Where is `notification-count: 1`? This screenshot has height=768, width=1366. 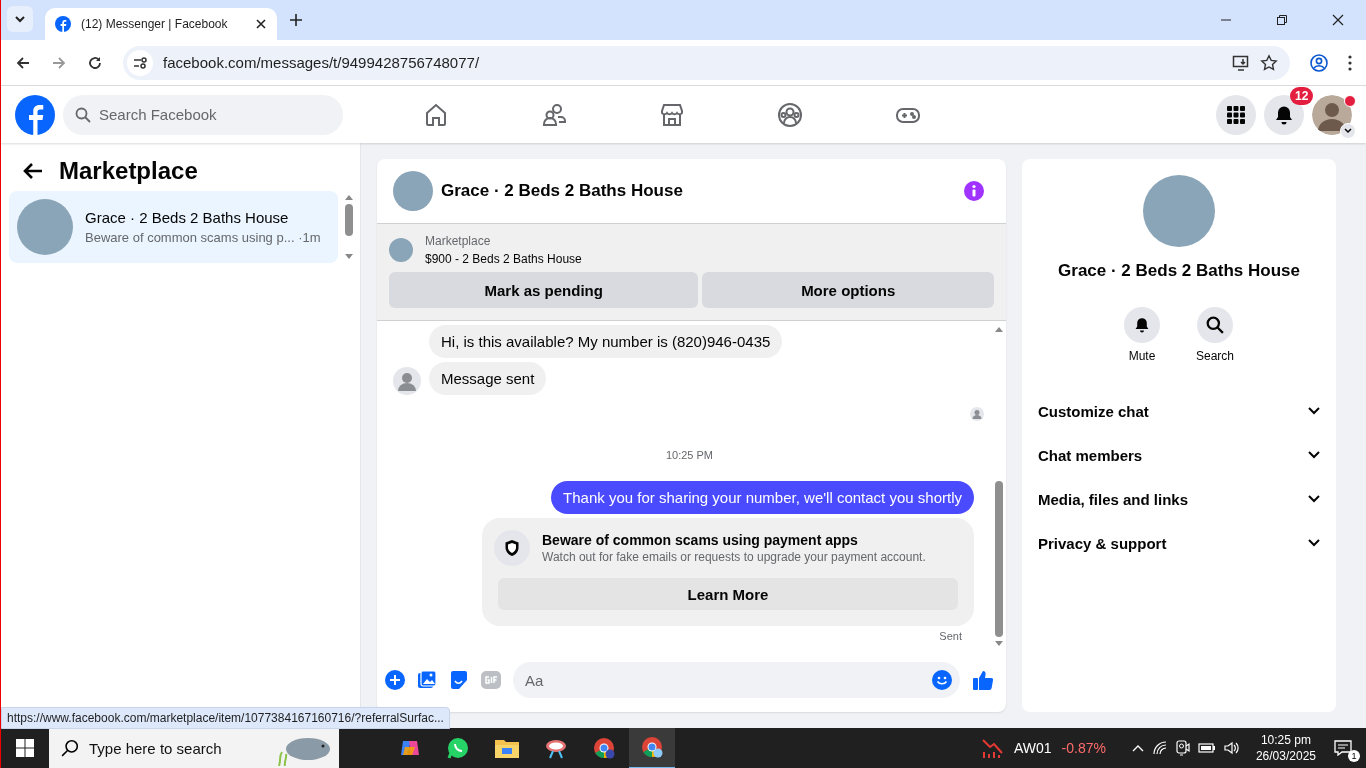 notification-count: 1 is located at coordinates (1354, 756).